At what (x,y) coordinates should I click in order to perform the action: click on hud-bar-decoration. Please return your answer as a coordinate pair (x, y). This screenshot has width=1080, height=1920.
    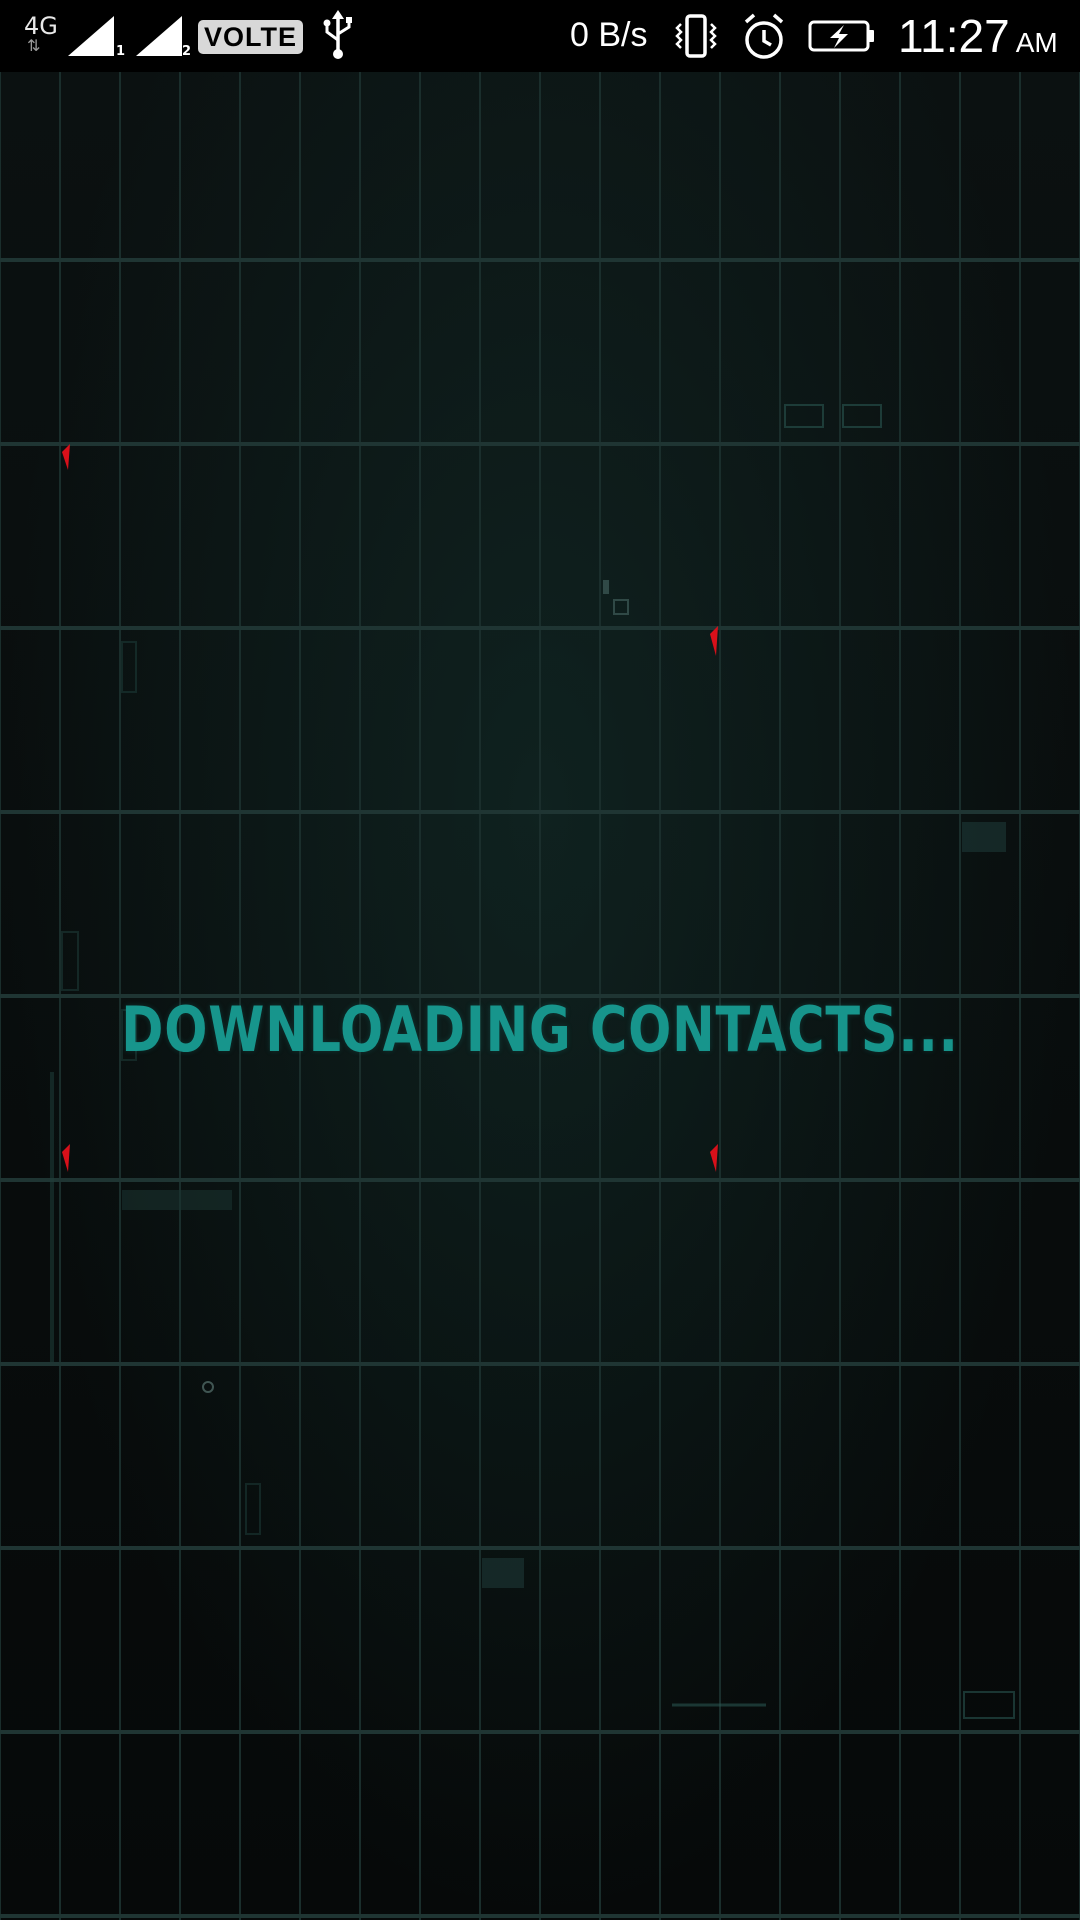
    Looking at the image, I should click on (177, 1200).